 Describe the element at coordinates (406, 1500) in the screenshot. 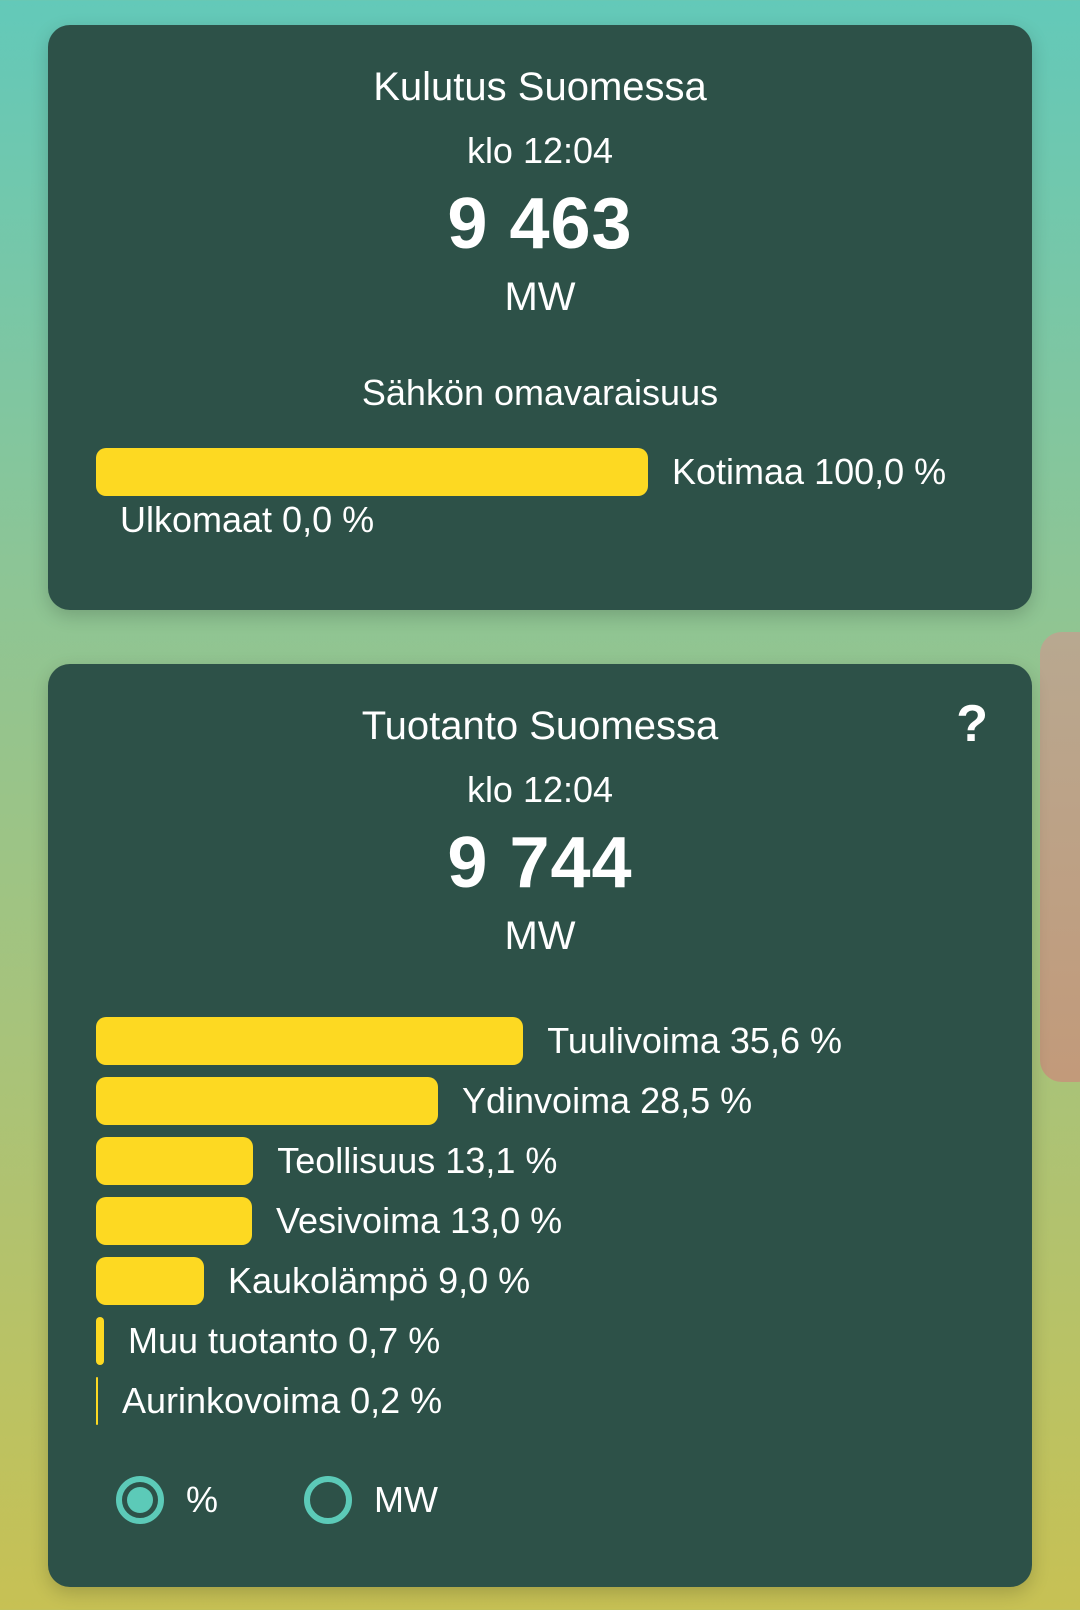

I see `radio-mw-label: MW` at that location.